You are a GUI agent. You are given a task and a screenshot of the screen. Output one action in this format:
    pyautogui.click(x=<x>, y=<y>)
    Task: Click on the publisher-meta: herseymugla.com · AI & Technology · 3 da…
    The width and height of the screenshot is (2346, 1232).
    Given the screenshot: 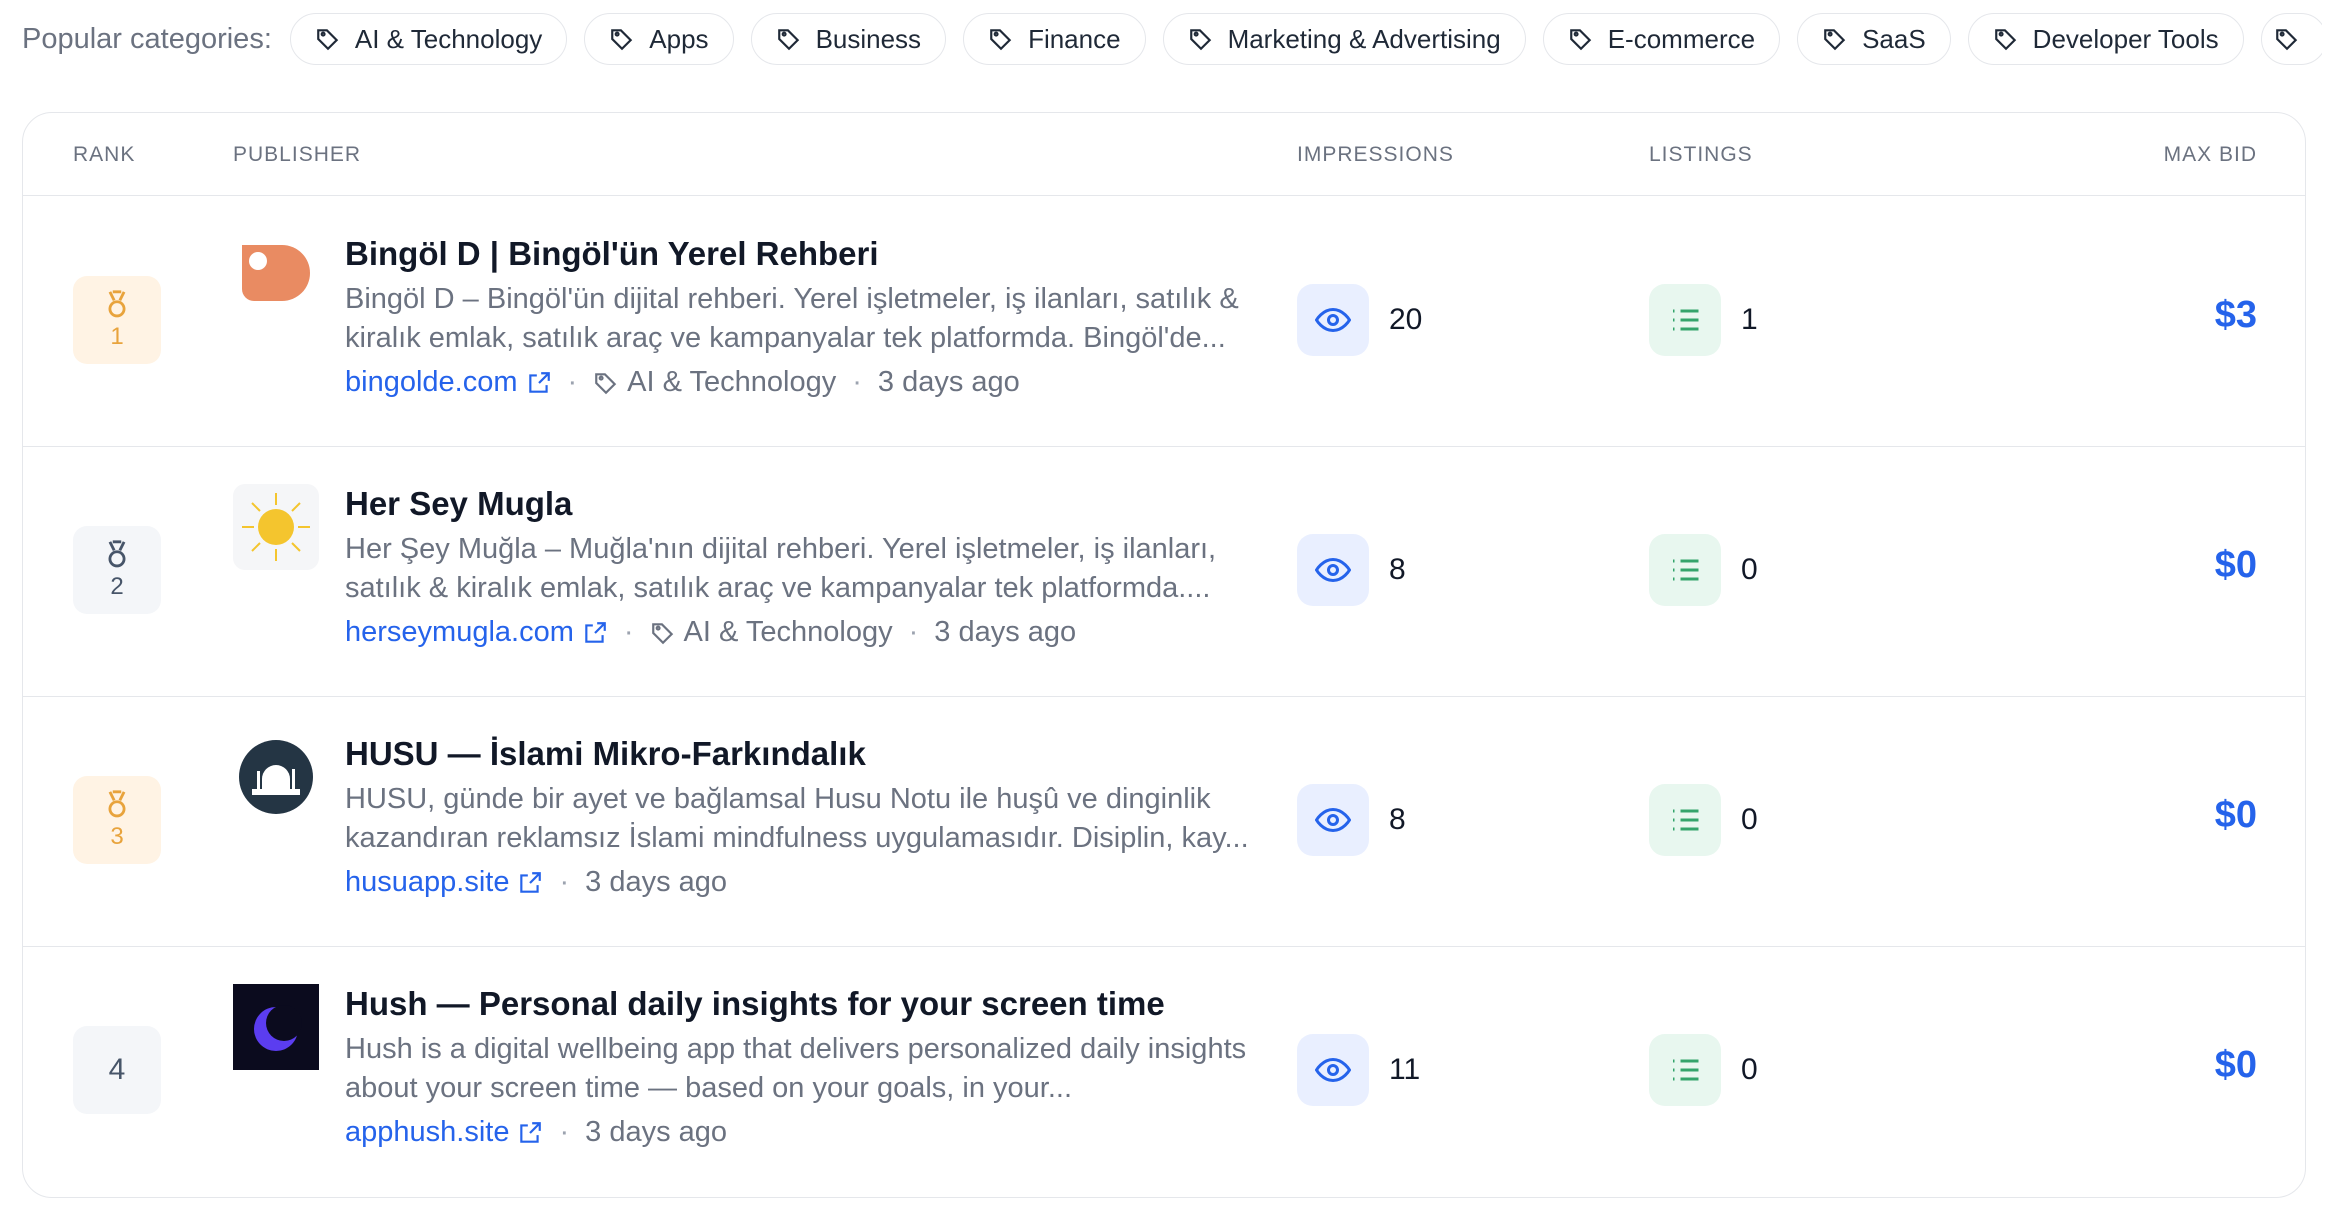 What is the action you would take?
    pyautogui.click(x=805, y=632)
    